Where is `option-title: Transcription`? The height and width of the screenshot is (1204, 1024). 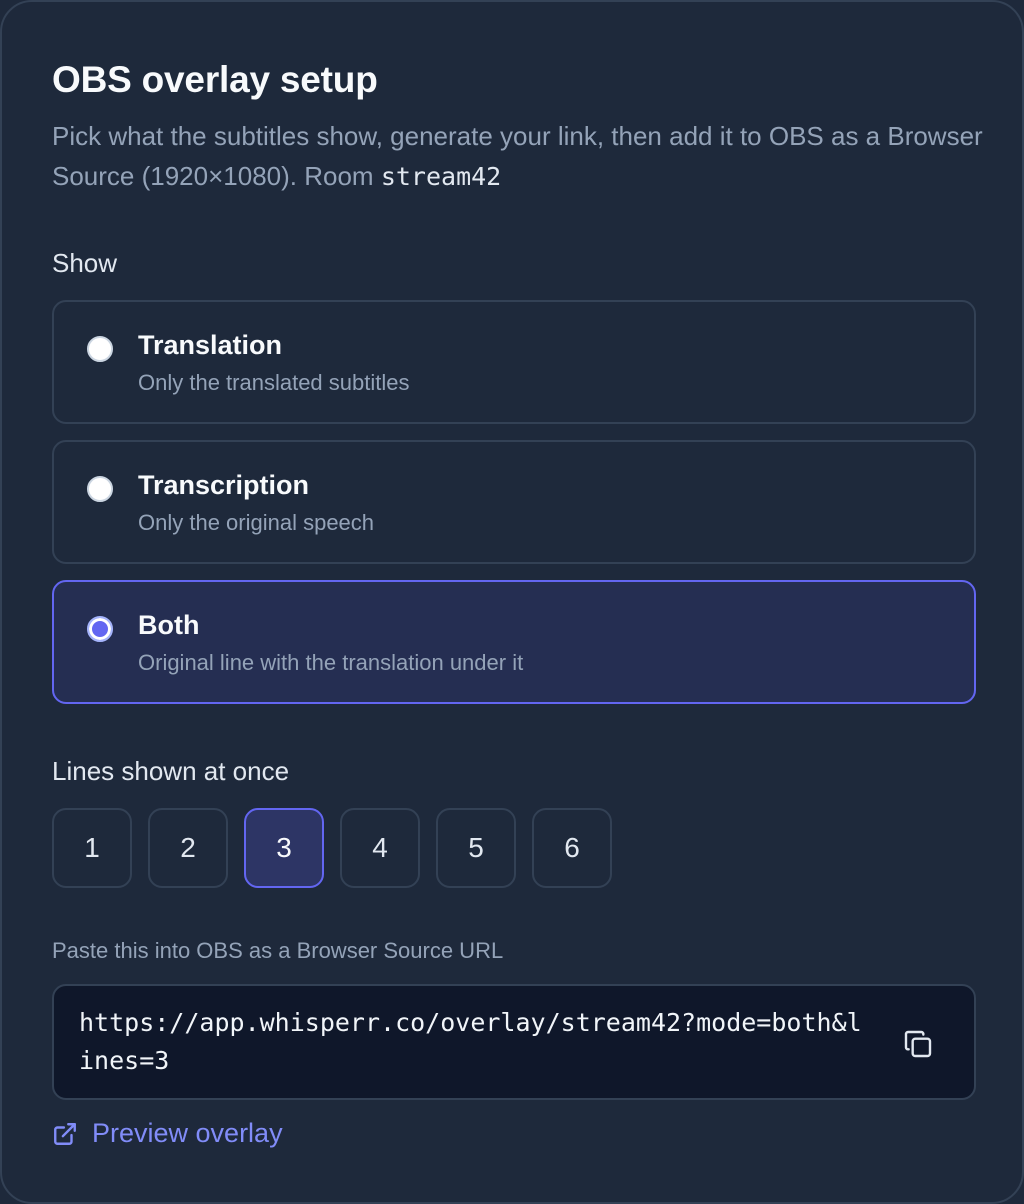
option-title: Transcription is located at coordinates (224, 485).